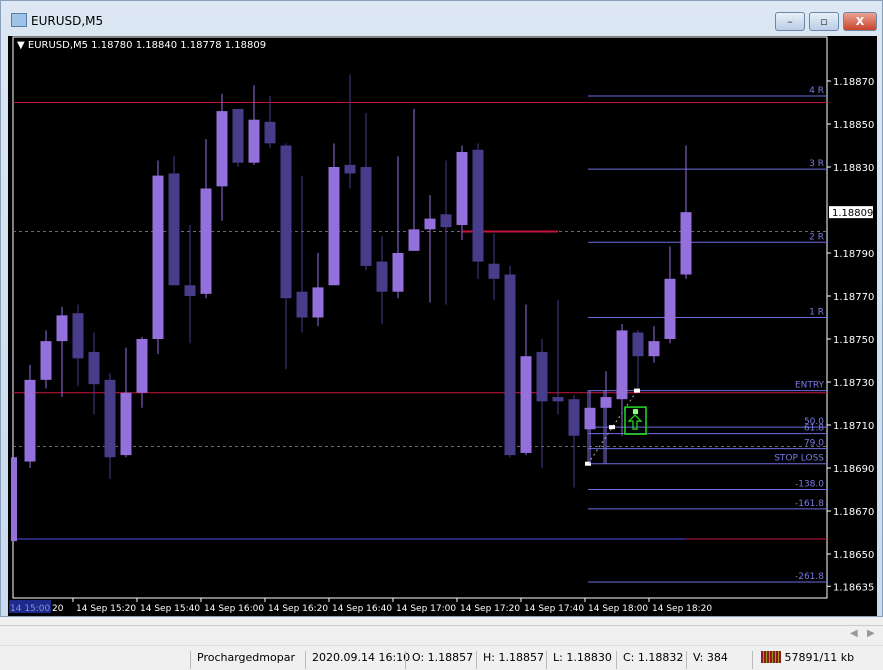 The width and height of the screenshot is (883, 670). Describe the element at coordinates (853, 82) in the screenshot. I see `price-tick-label: 1.18870` at that location.